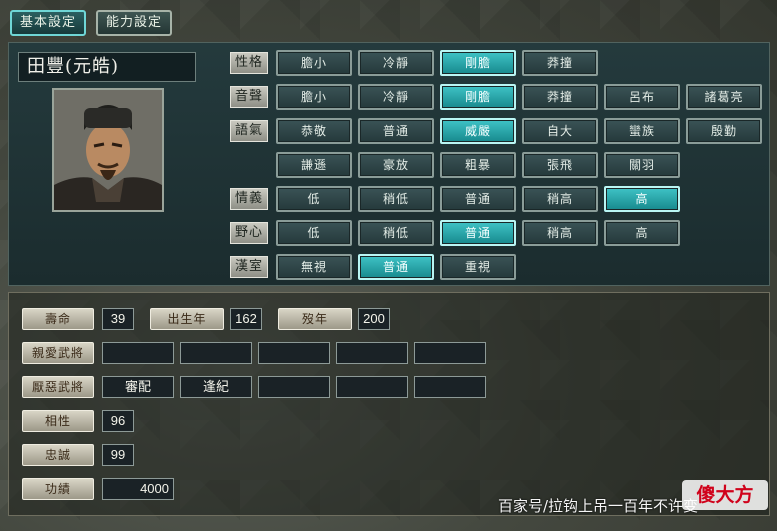 The image size is (777, 531). I want to click on loyalty-value: 99, so click(118, 455).